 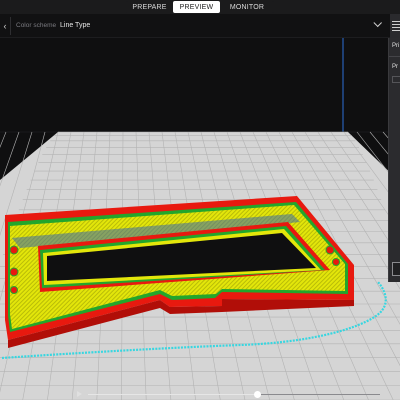 What do you see at coordinates (396, 46) in the screenshot?
I see `panel-title: Pri` at bounding box center [396, 46].